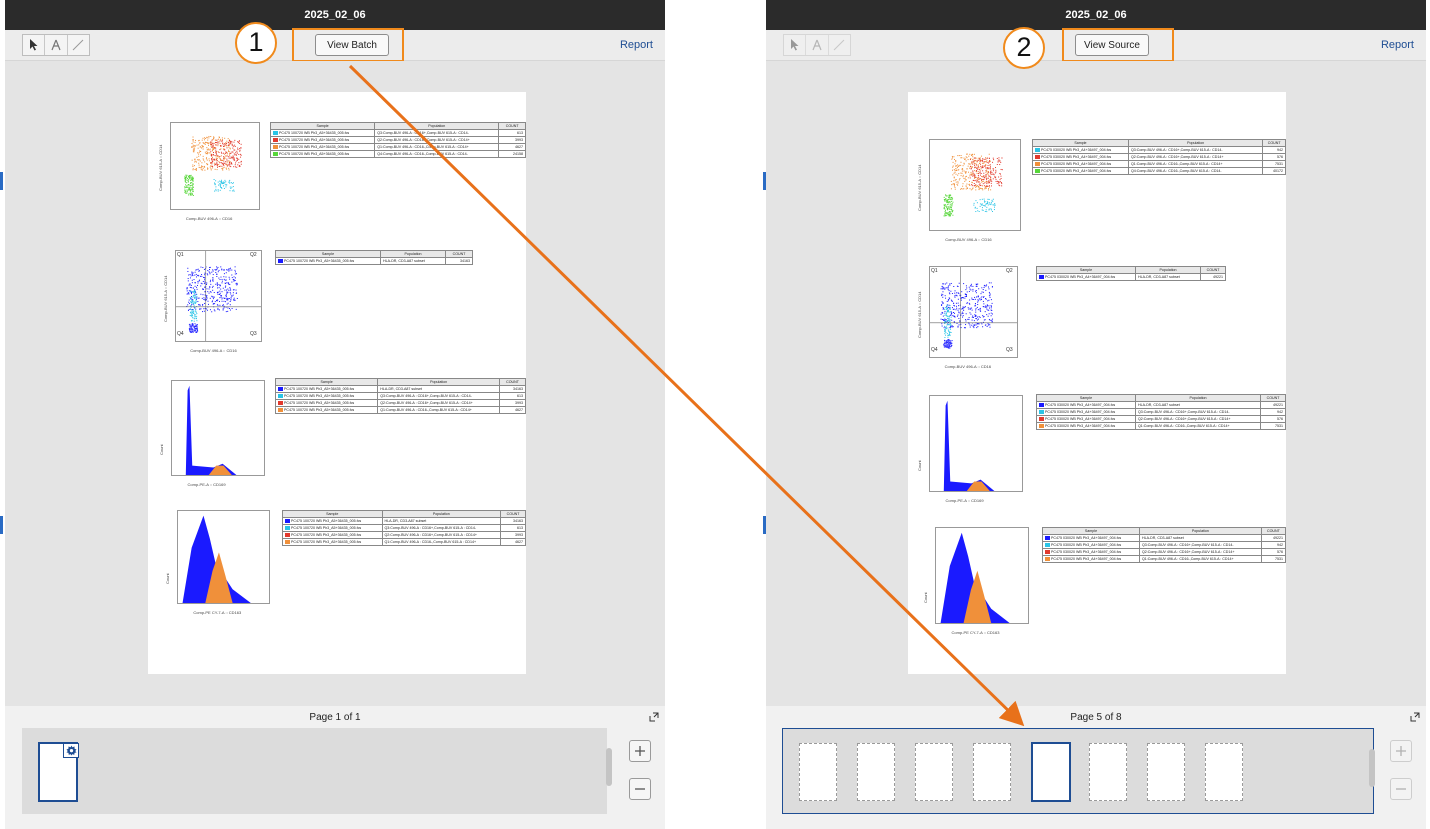  I want to click on quadrant-label: Q2, so click(253, 255).